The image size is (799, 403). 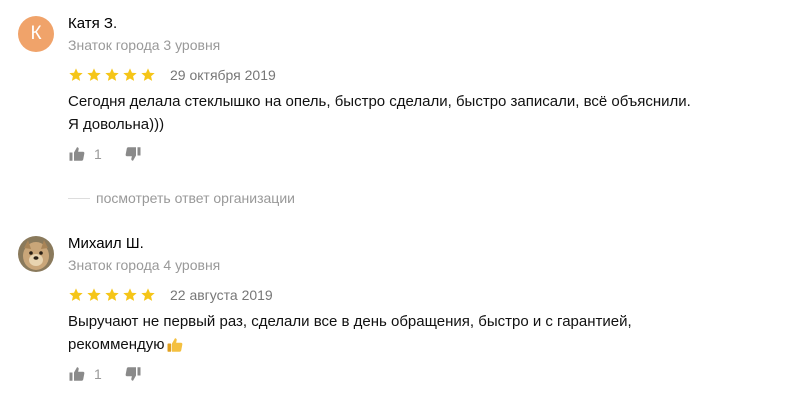 I want to click on avatar, so click(x=36, y=254).